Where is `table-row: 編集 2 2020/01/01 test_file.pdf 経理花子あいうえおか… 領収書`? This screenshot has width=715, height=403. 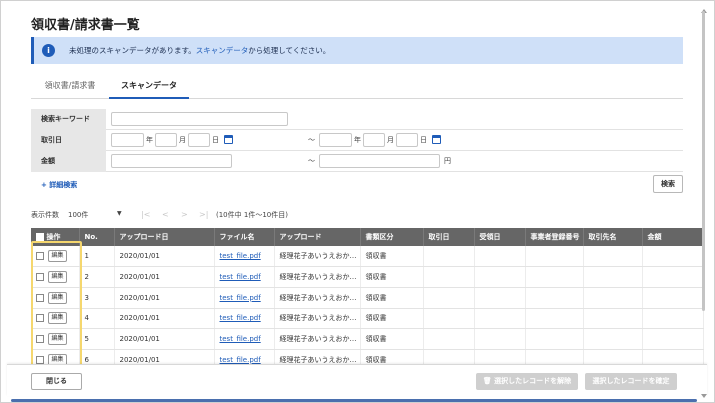 table-row: 編集 2 2020/01/01 test_file.pdf 経理花子あいうえおか… 領収書 is located at coordinates (367, 277).